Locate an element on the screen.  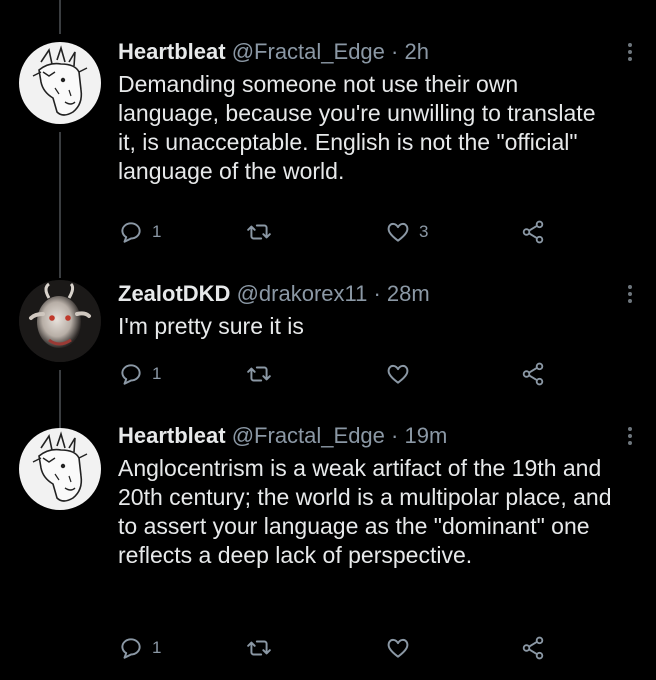
thread-line-lower is located at coordinates (60, 399).